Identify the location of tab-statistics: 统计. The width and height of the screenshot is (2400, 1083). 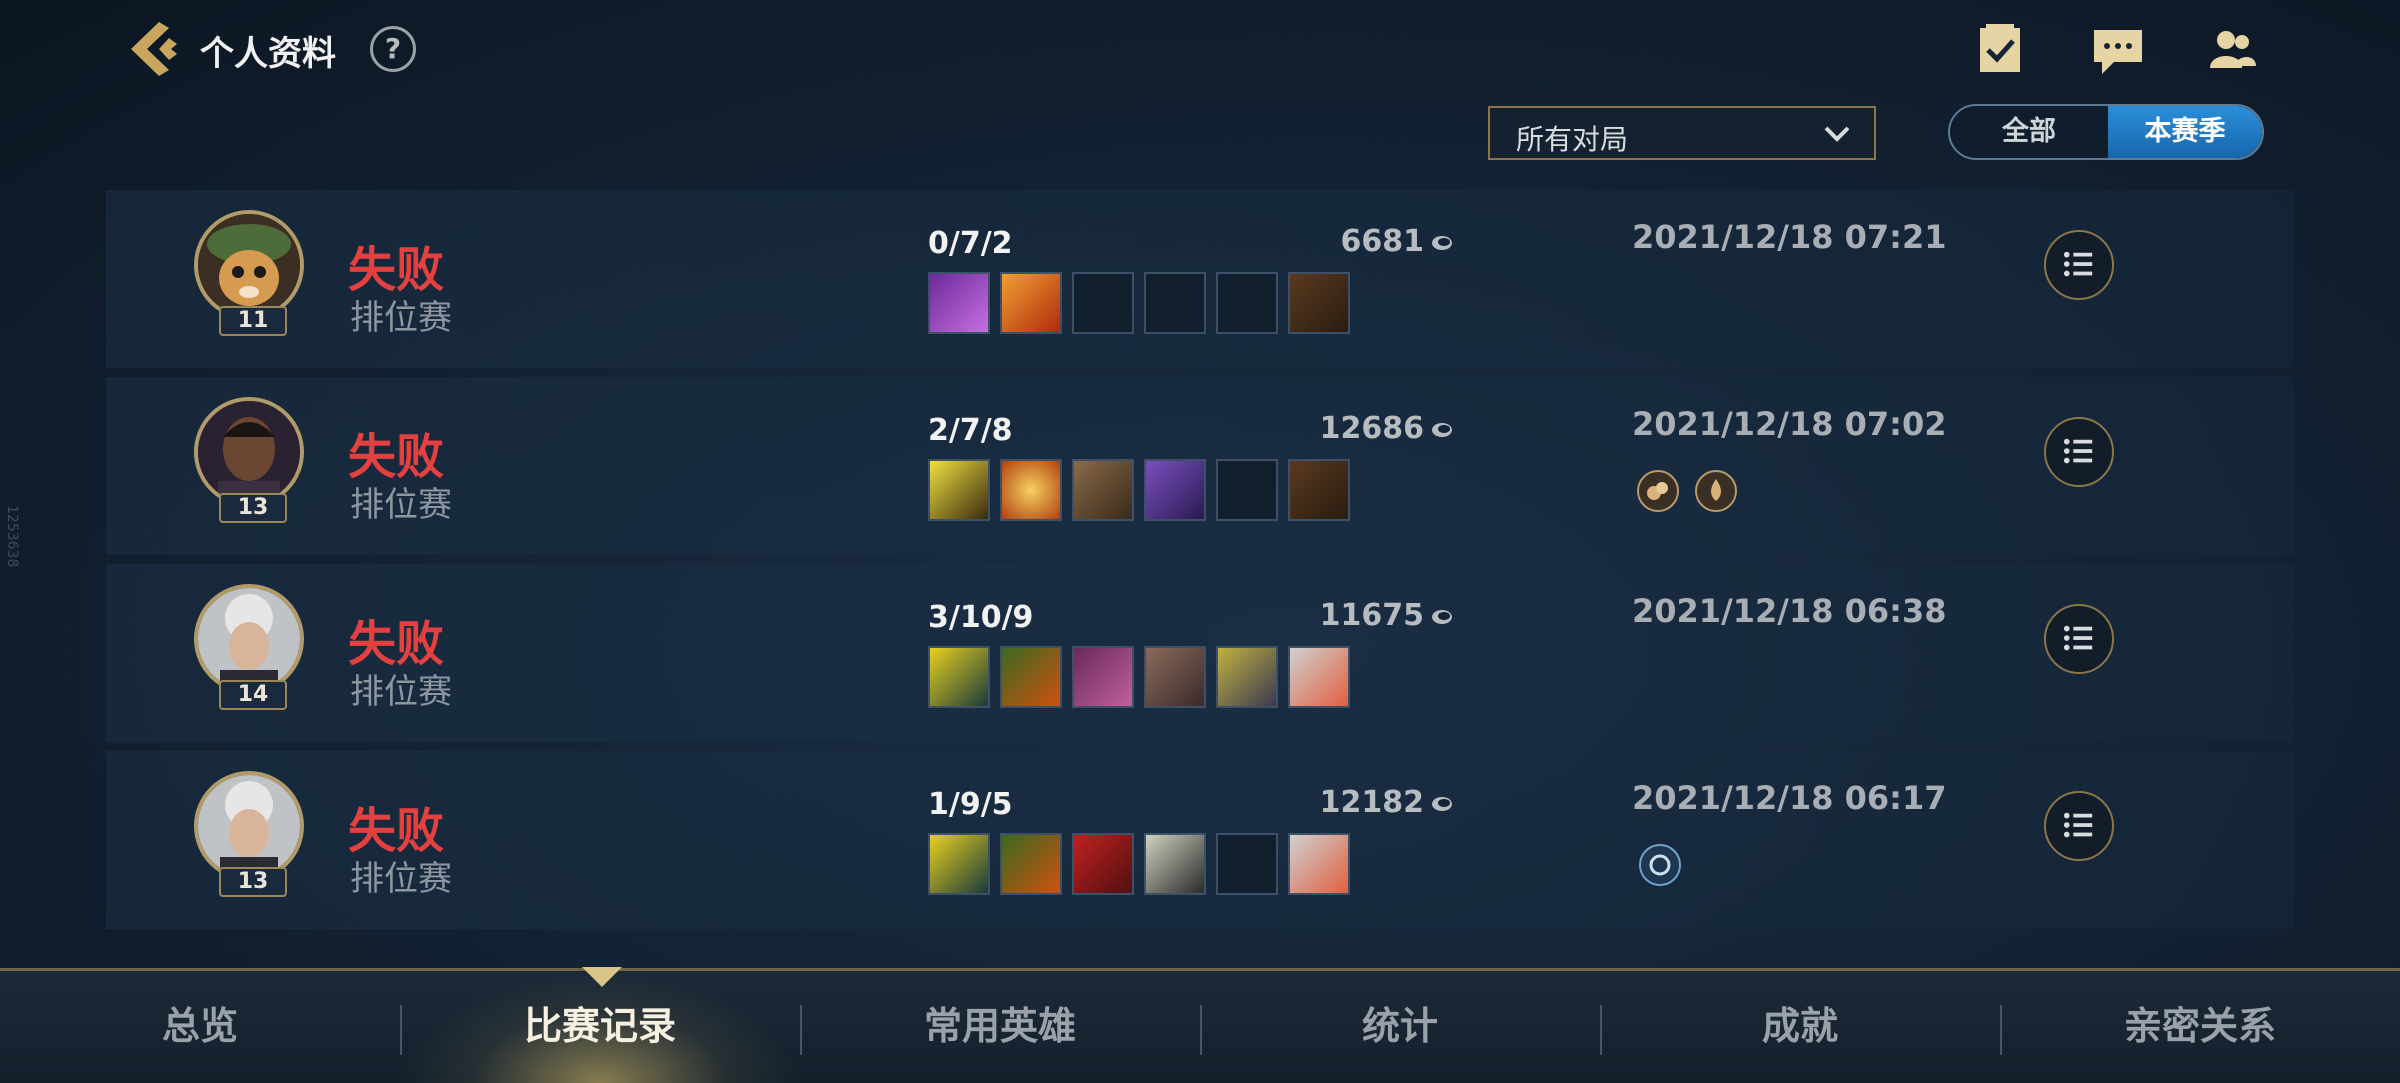
(1400, 1027).